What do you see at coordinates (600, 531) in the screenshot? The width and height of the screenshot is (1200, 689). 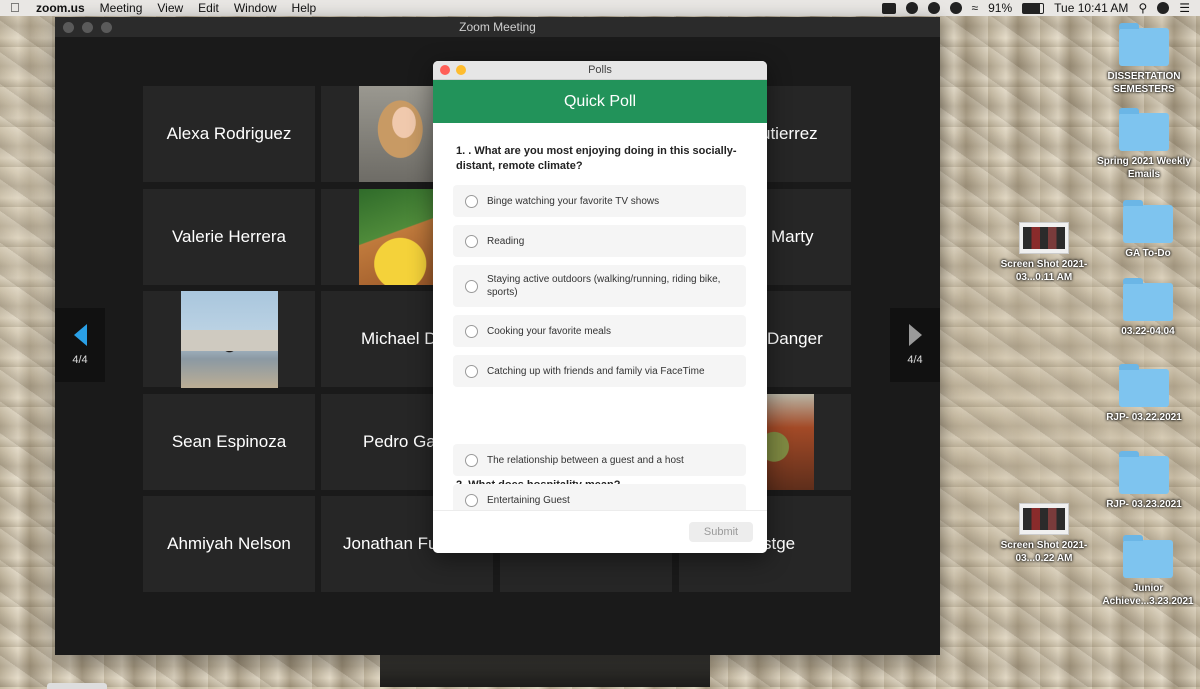 I see `poll-footer: Submit` at bounding box center [600, 531].